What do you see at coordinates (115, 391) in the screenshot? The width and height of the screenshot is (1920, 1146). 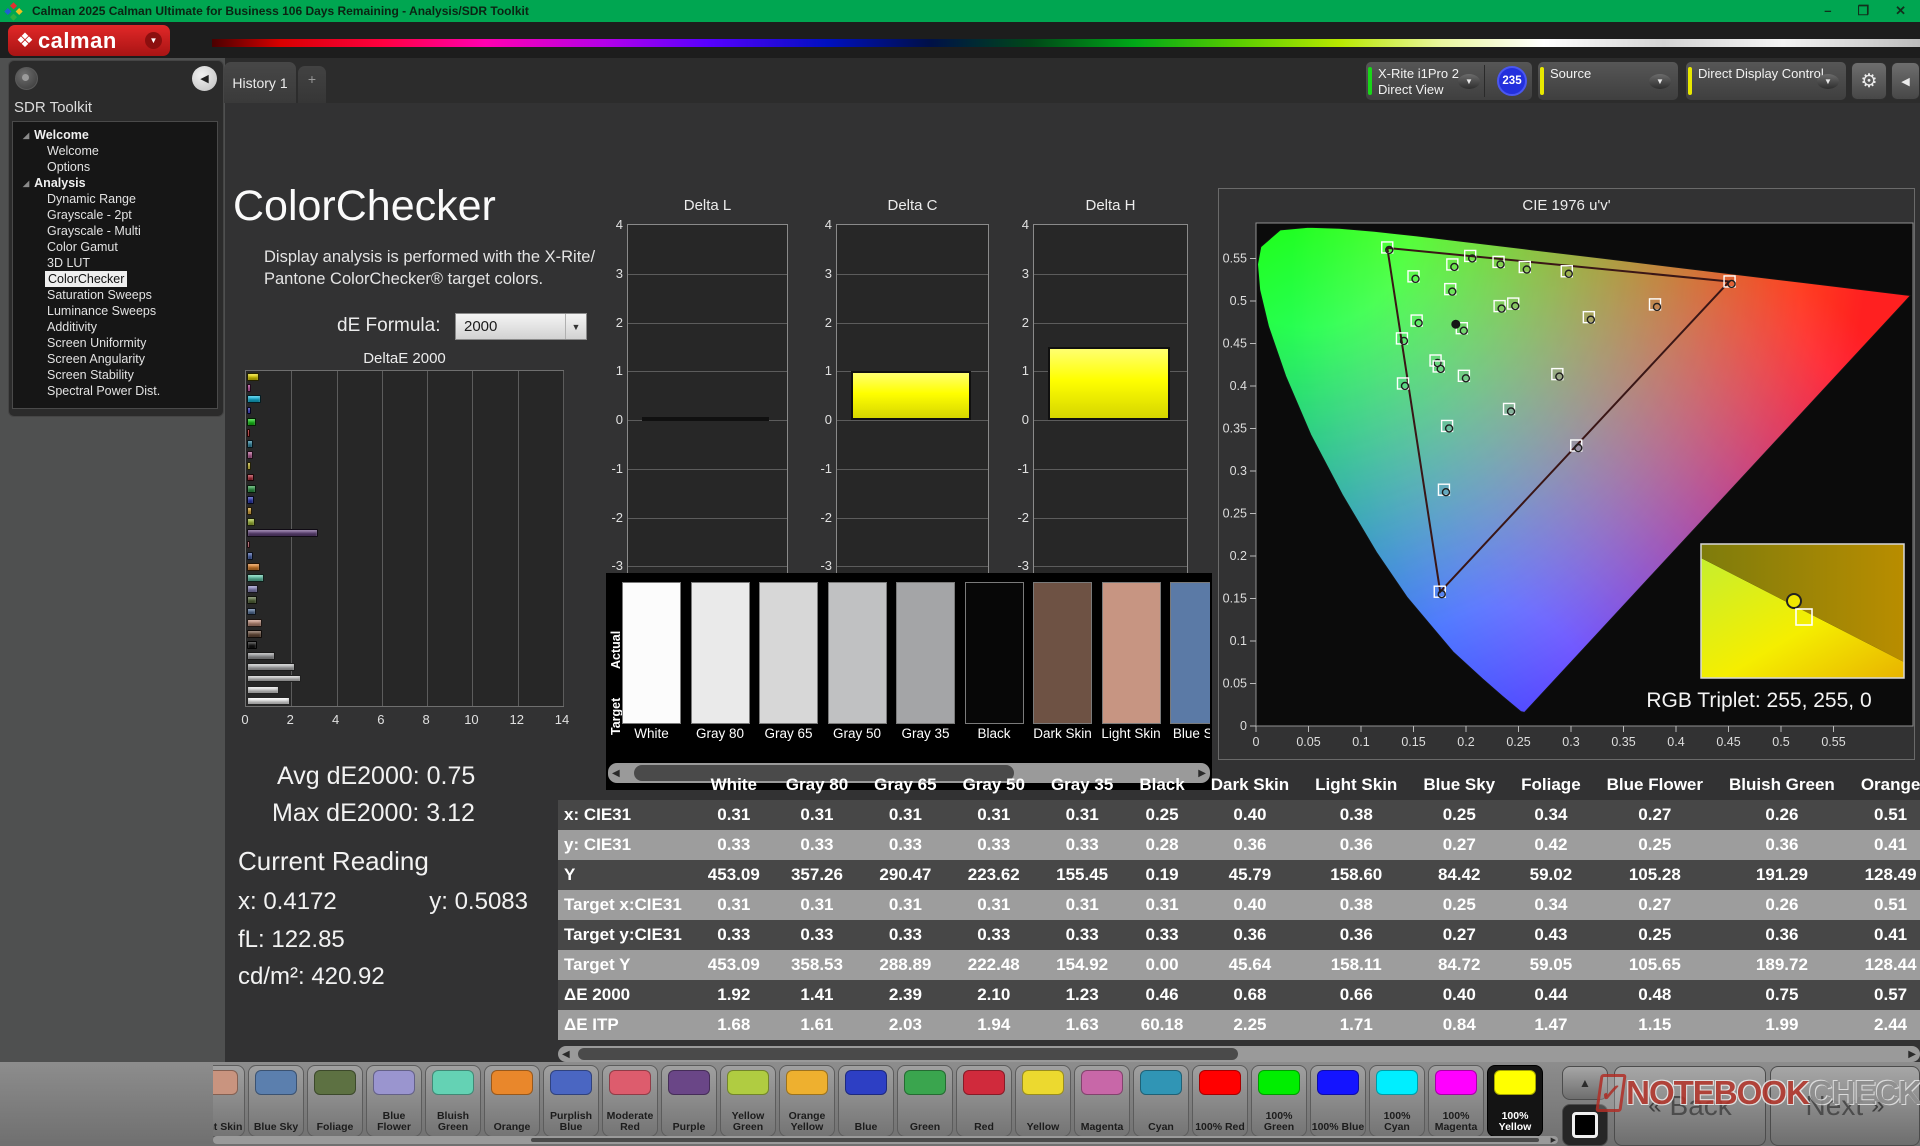 I see `sidebar-item-spectral-power-dist-: Spectral Power Dist.` at bounding box center [115, 391].